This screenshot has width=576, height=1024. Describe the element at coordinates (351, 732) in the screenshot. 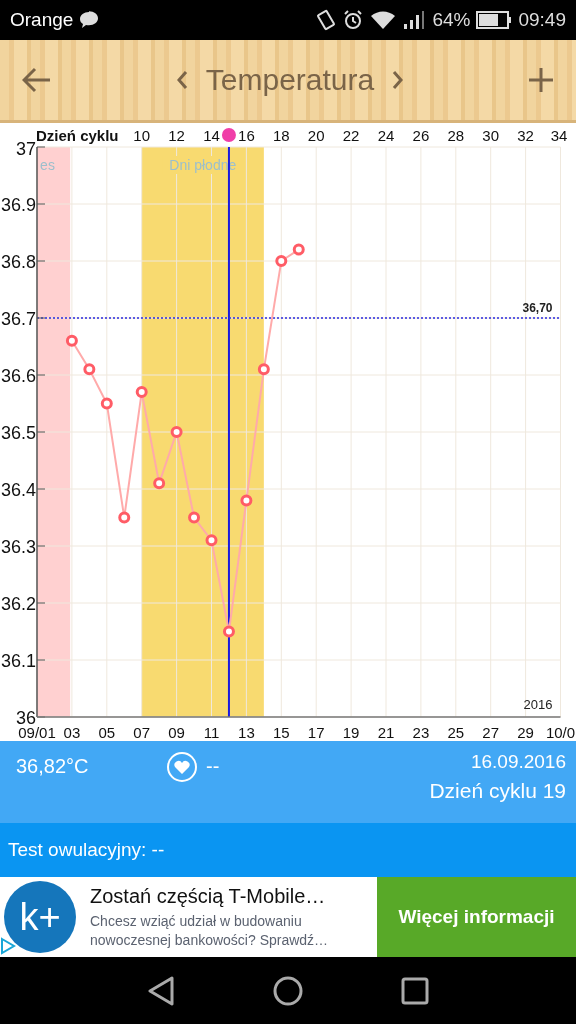

I see `x-tick-label: 19` at that location.